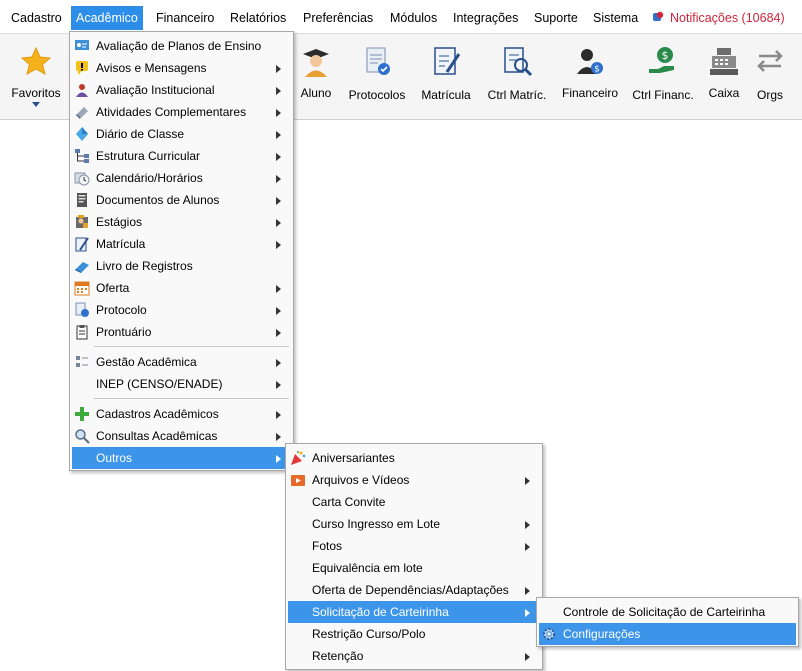 The width and height of the screenshot is (802, 671). I want to click on menu-item-label: Documentos de Alunos, so click(158, 200).